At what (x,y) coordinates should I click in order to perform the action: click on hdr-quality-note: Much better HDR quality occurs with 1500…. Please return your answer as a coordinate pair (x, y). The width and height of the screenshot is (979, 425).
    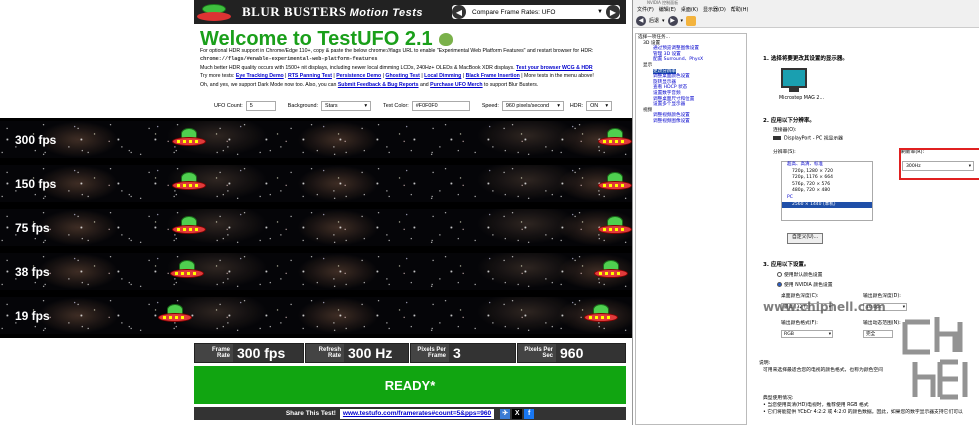
    Looking at the image, I should click on (412, 68).